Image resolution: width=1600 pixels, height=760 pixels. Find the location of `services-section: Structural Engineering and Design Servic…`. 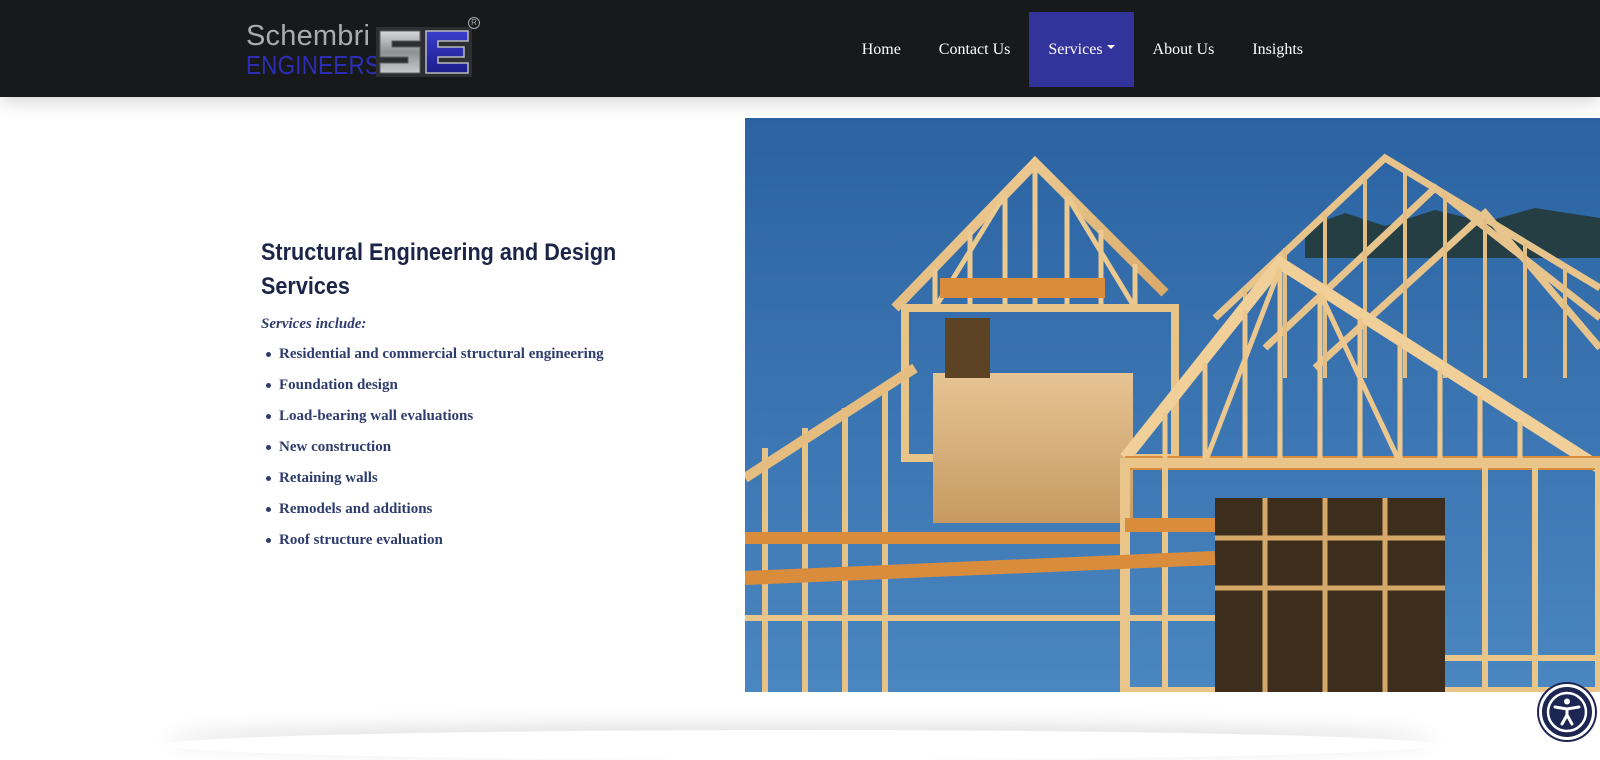

services-section: Structural Engineering and Design Servic… is located at coordinates (471, 399).